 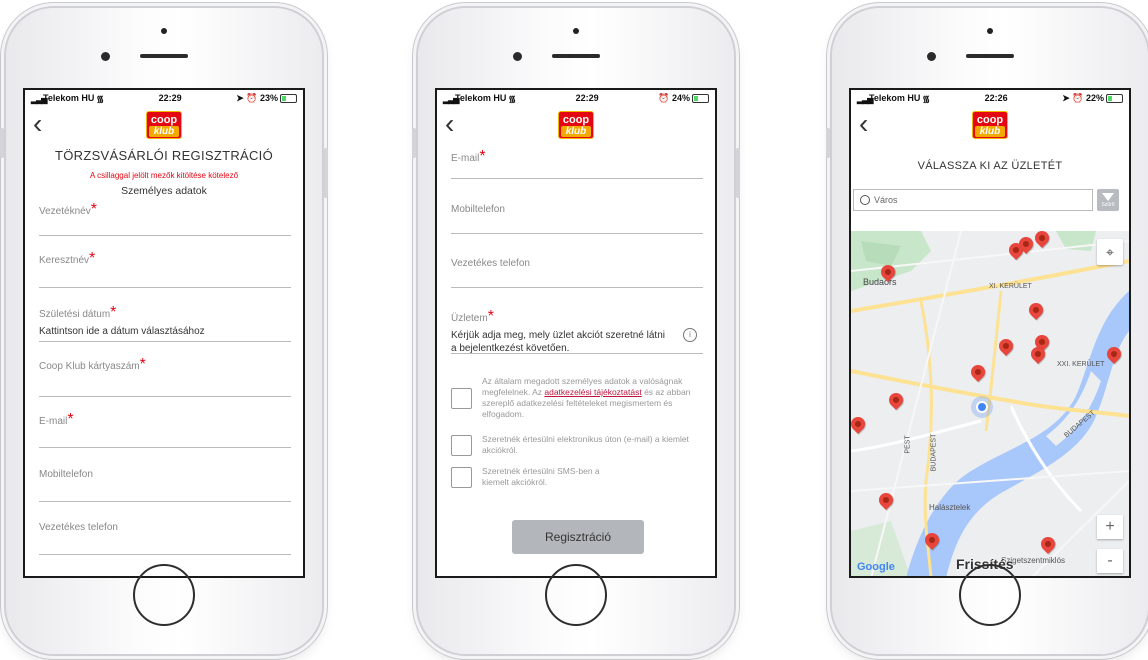 What do you see at coordinates (165, 376) in the screenshot?
I see `card-number-field: Coop Klub kártyaszám*` at bounding box center [165, 376].